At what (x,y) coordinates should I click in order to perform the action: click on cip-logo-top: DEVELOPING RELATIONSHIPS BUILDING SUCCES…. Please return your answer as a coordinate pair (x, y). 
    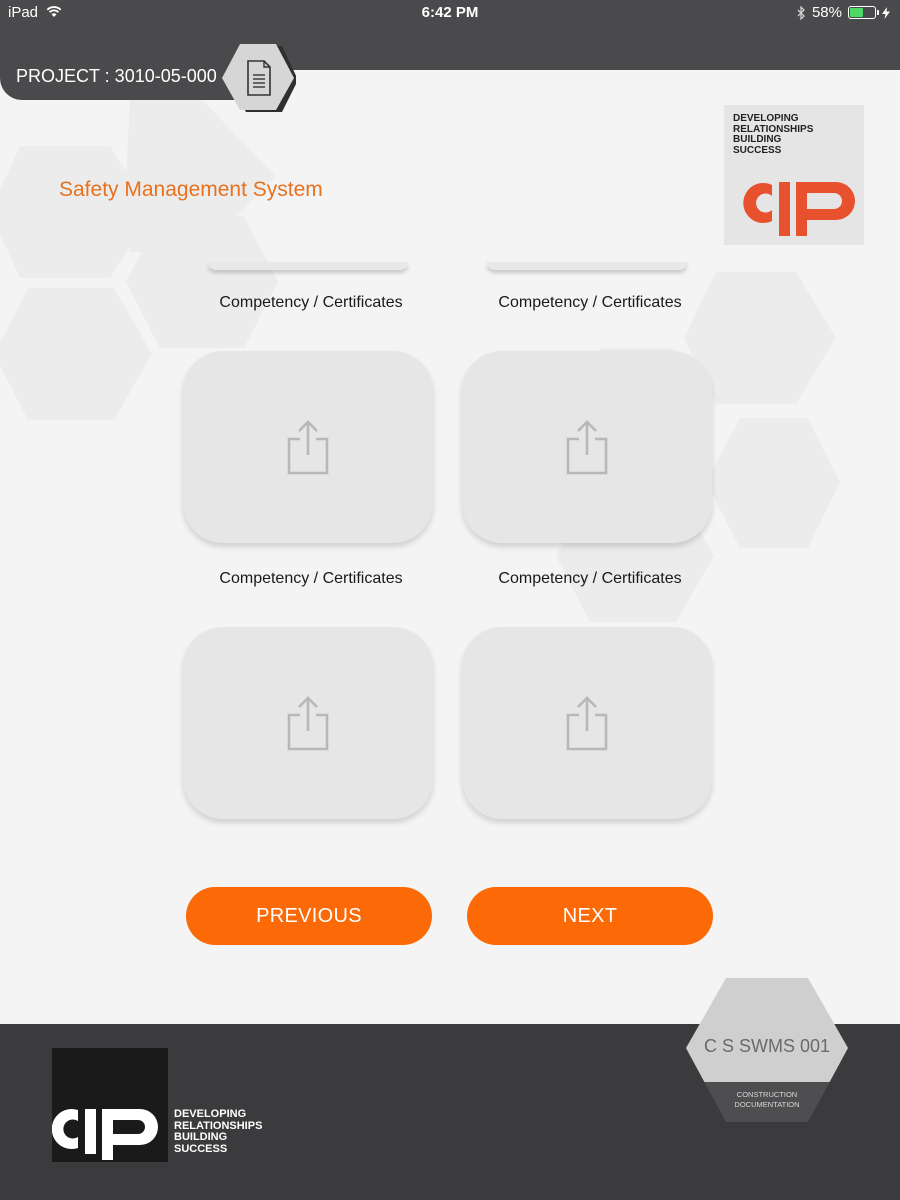
    Looking at the image, I should click on (794, 175).